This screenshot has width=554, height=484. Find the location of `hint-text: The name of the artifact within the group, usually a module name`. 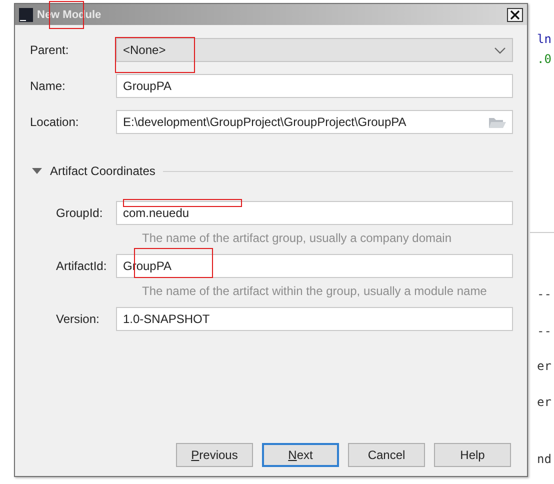

hint-text: The name of the artifact within the group, usually a module name is located at coordinates (315, 291).